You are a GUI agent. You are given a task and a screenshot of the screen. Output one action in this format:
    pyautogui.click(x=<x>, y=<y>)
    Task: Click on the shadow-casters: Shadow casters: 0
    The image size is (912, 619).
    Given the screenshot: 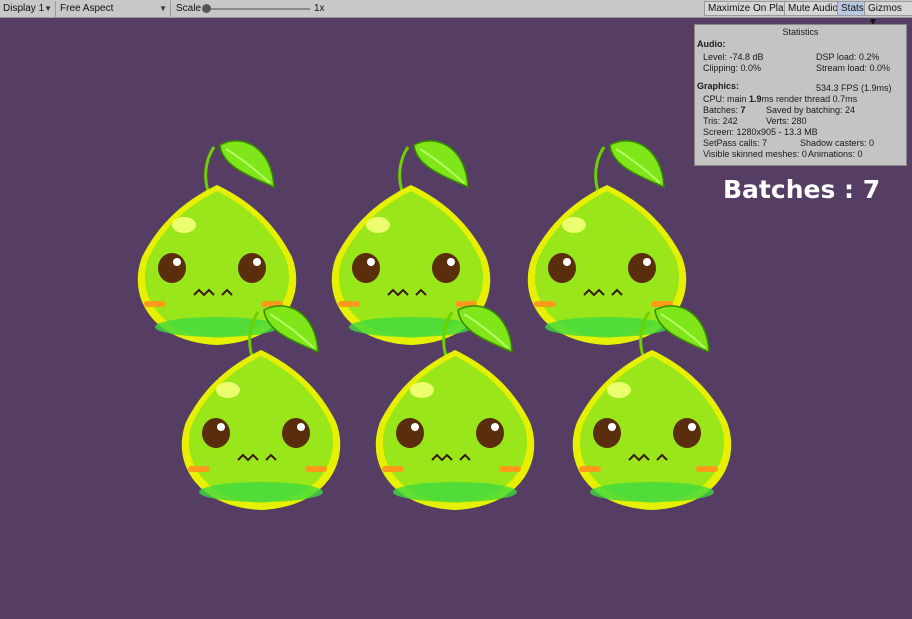 What is the action you would take?
    pyautogui.click(x=837, y=143)
    